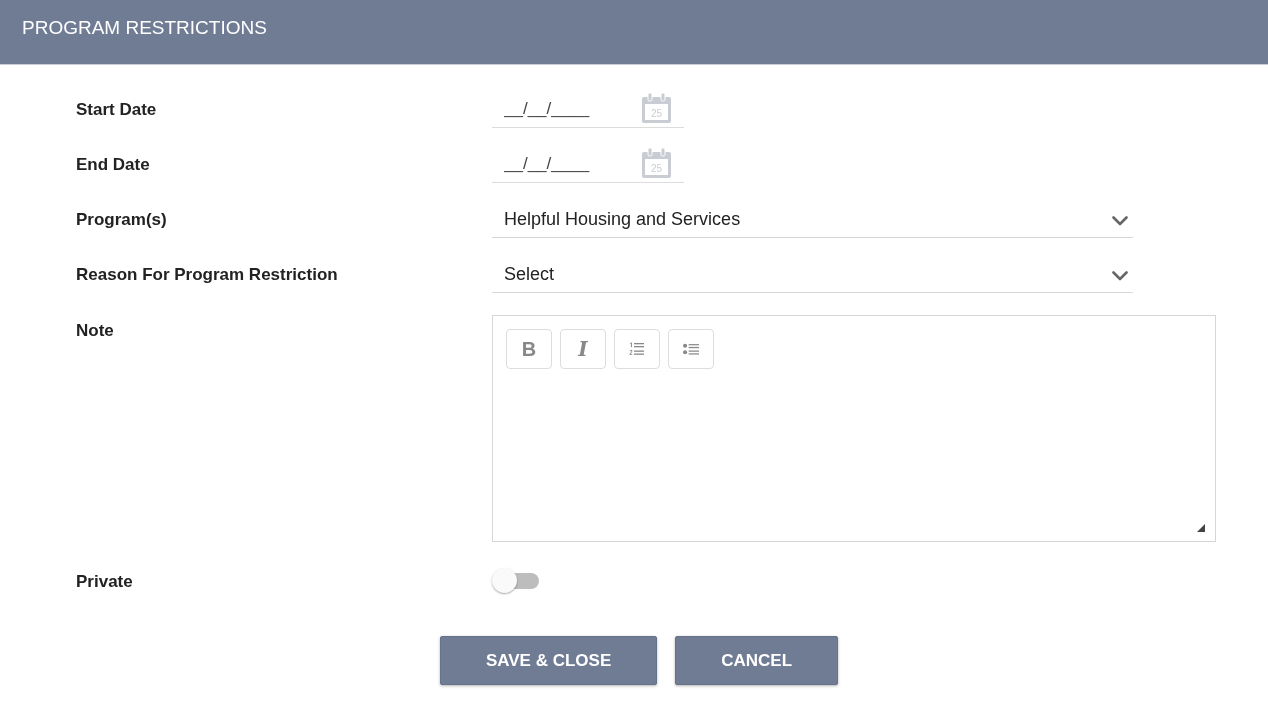 This screenshot has width=1268, height=722. I want to click on bold-button: B, so click(529, 349).